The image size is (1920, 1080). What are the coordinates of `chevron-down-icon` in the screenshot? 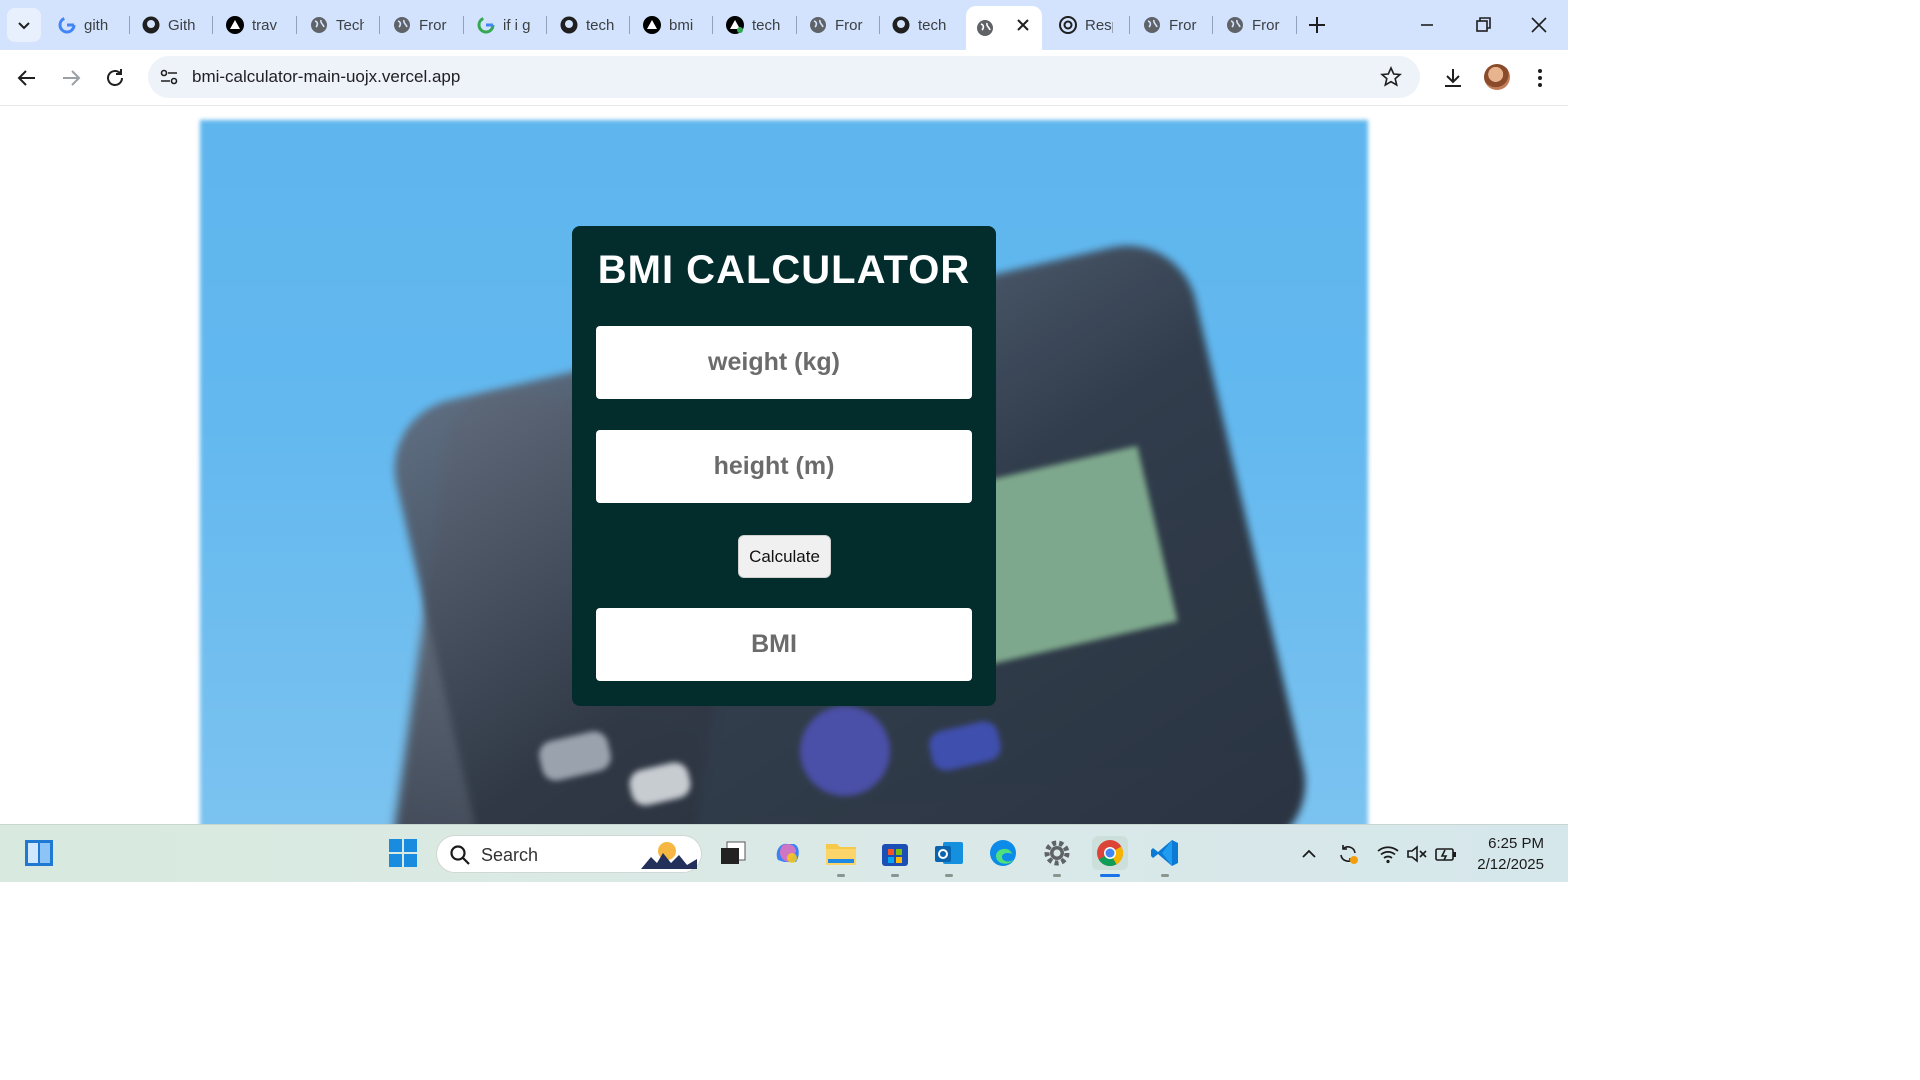 It's located at (24, 26).